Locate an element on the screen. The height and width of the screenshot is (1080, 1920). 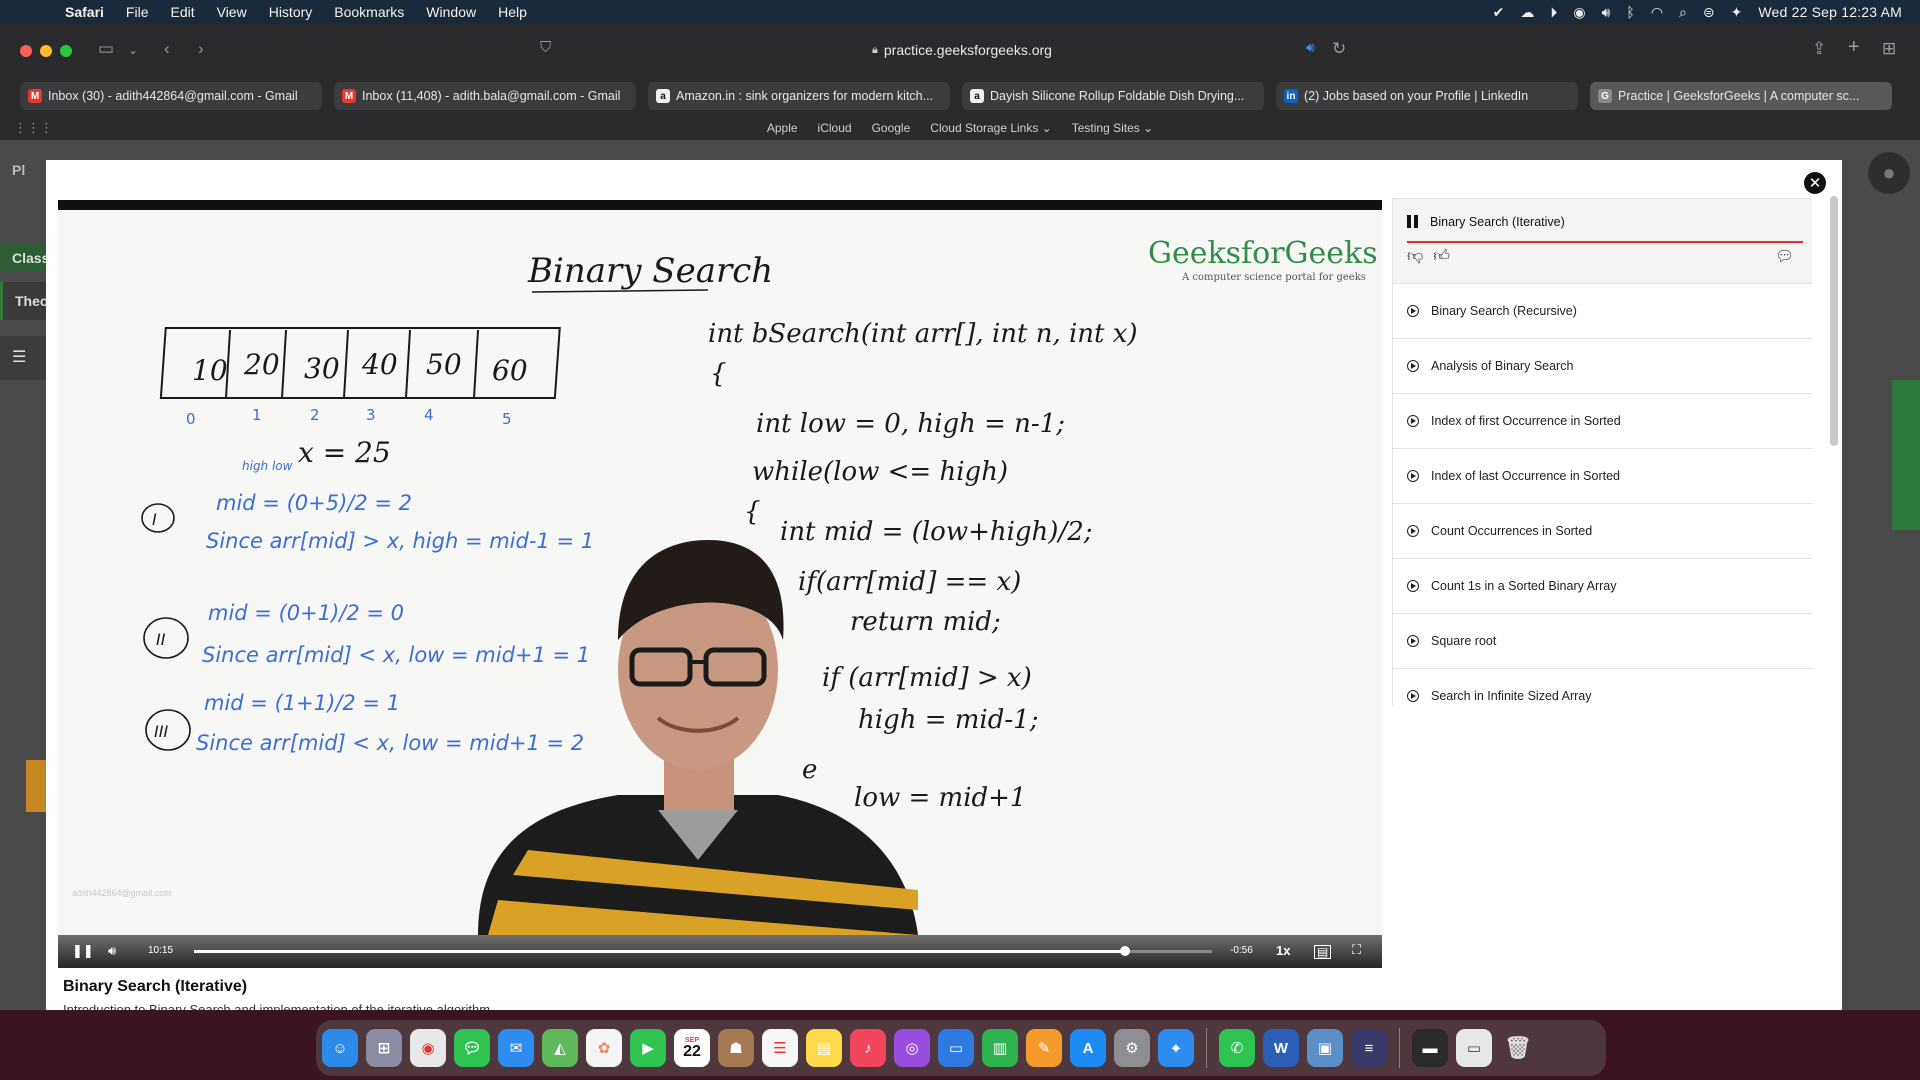
code-line: return mid; is located at coordinates (925, 622).